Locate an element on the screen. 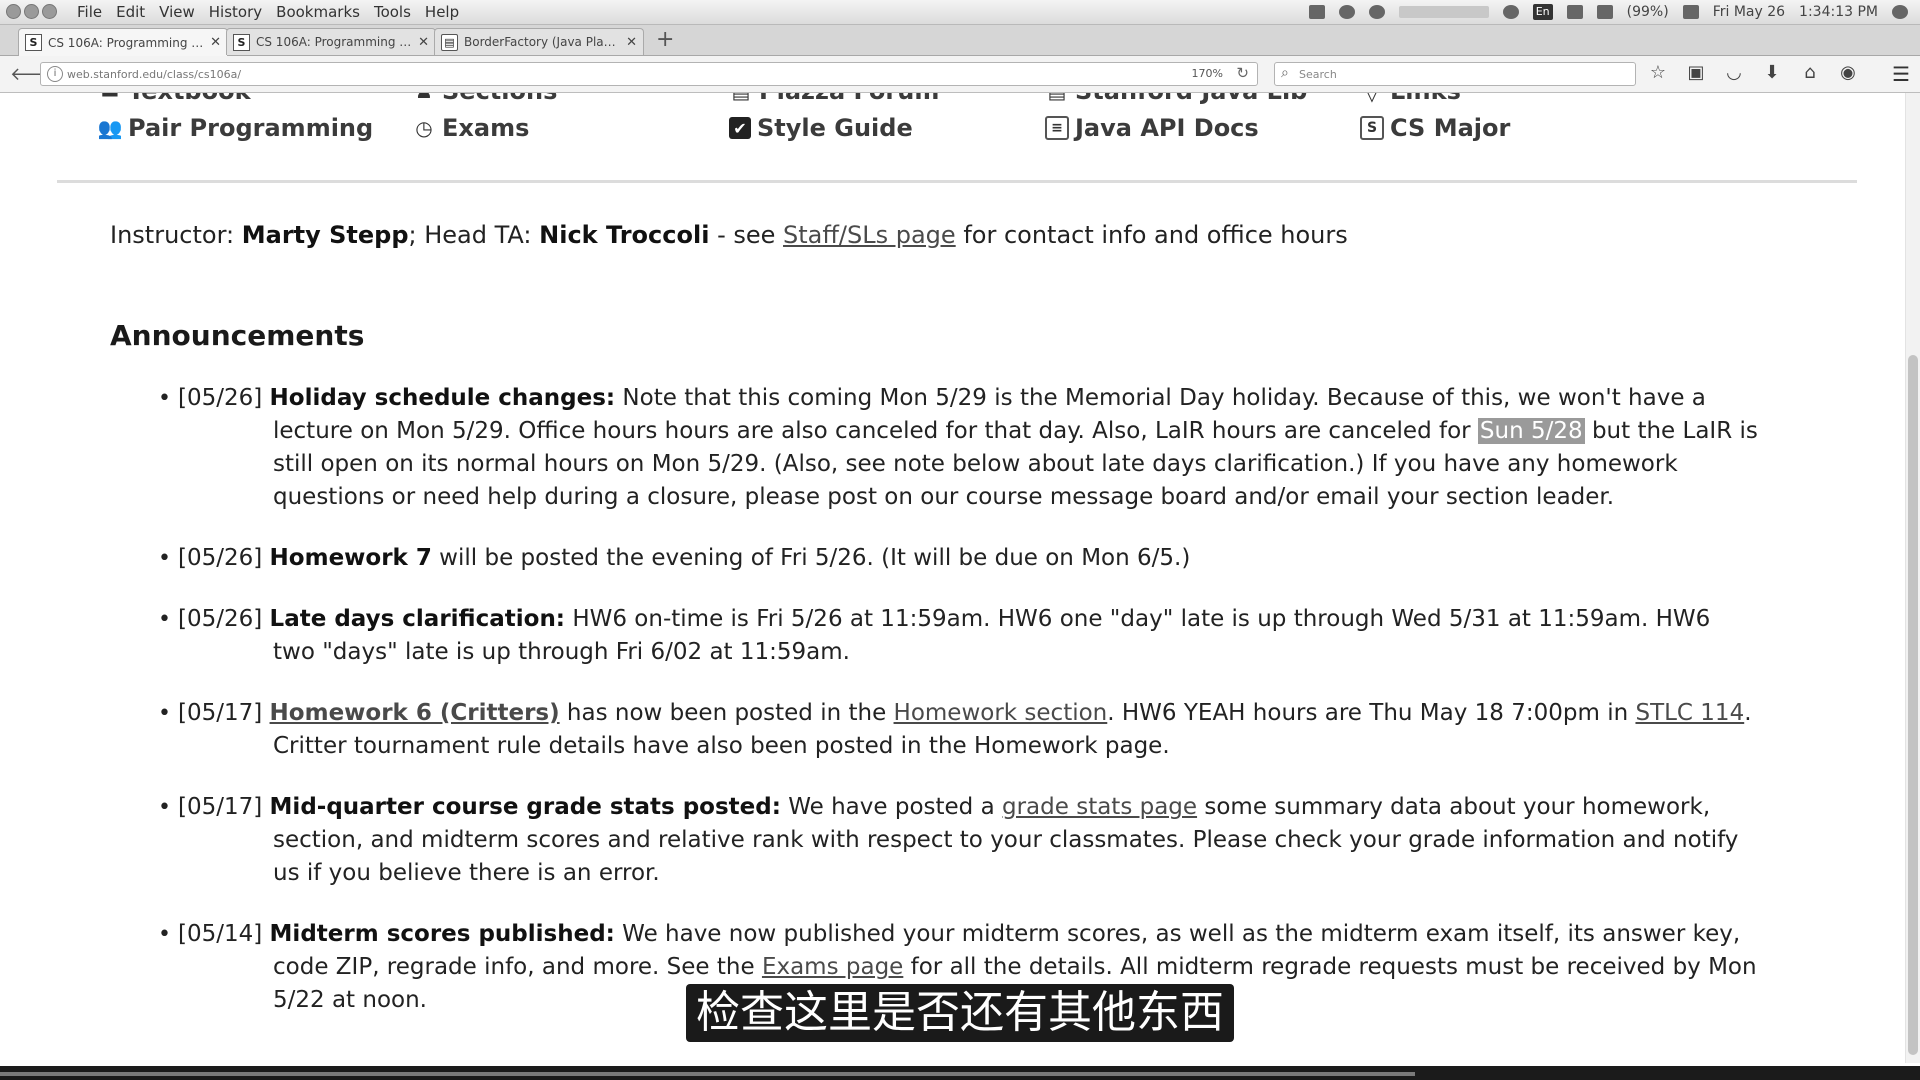 Image resolution: width=1920 pixels, height=1080 pixels. minimize-window-icon is located at coordinates (31, 11).